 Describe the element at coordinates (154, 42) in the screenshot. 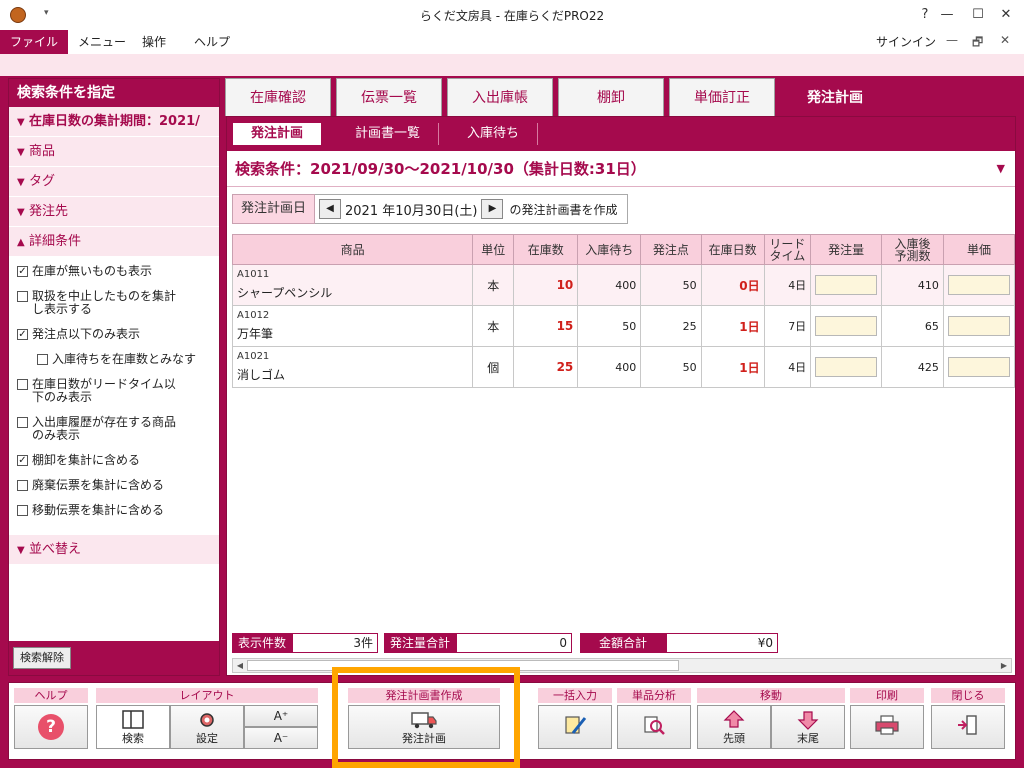

I see `menu-operation: 操作` at that location.